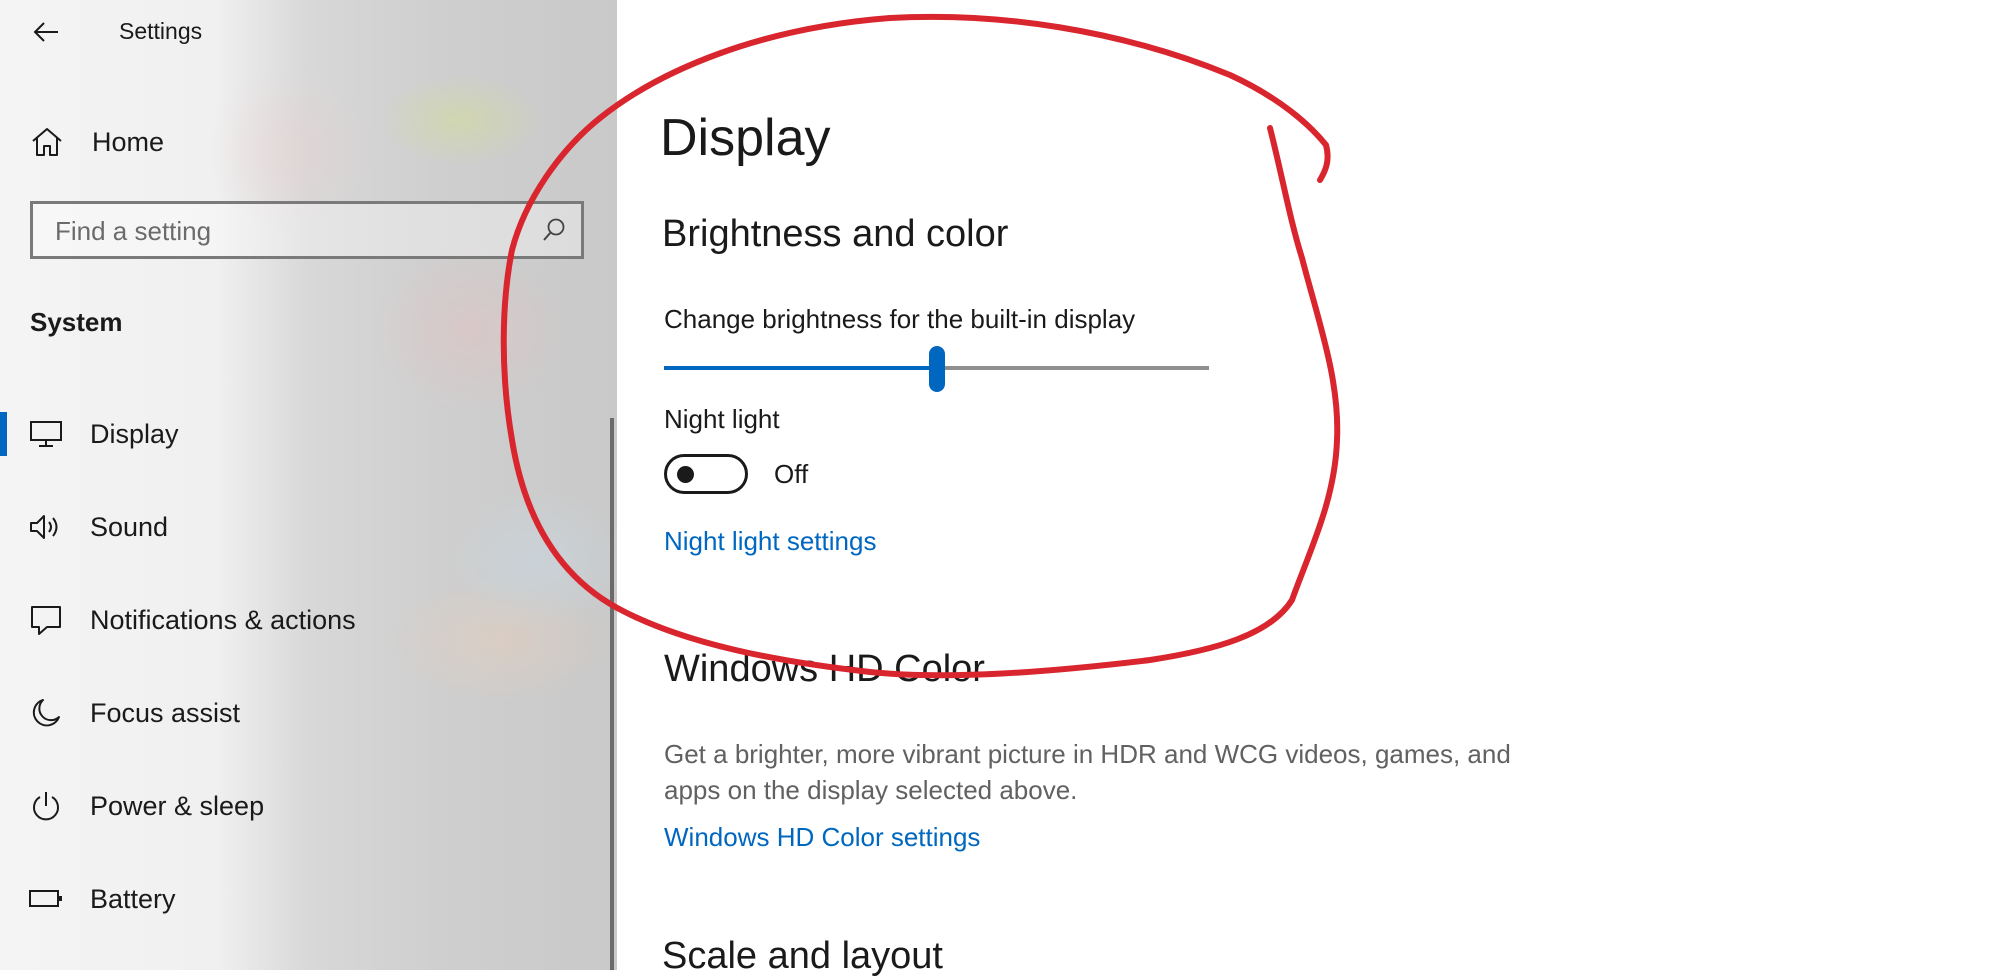  I want to click on slider-thumb, so click(936, 369).